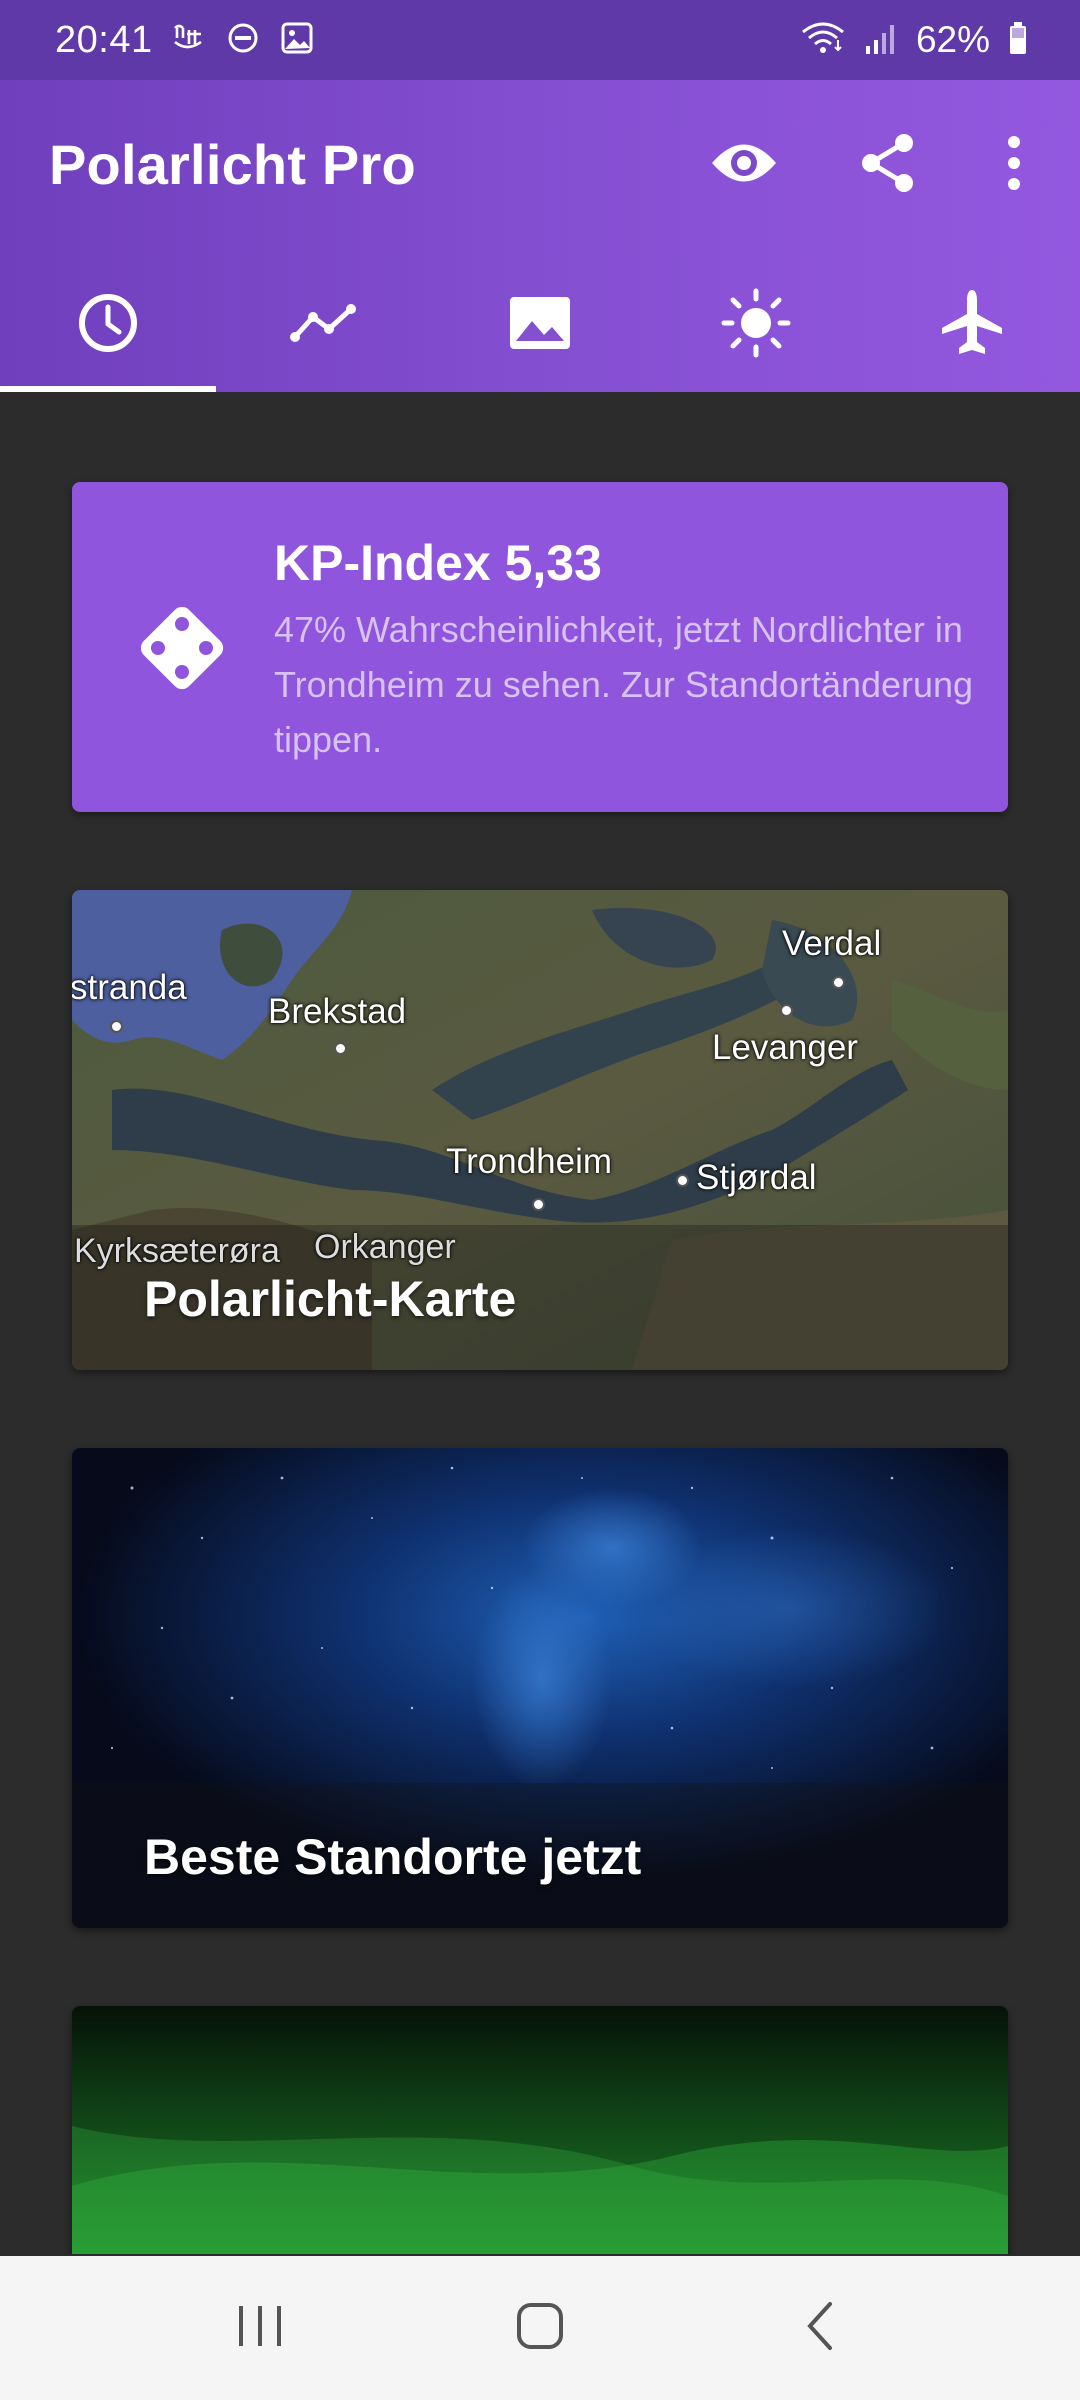 This screenshot has height=2400, width=1080. I want to click on battery-icon, so click(1018, 40).